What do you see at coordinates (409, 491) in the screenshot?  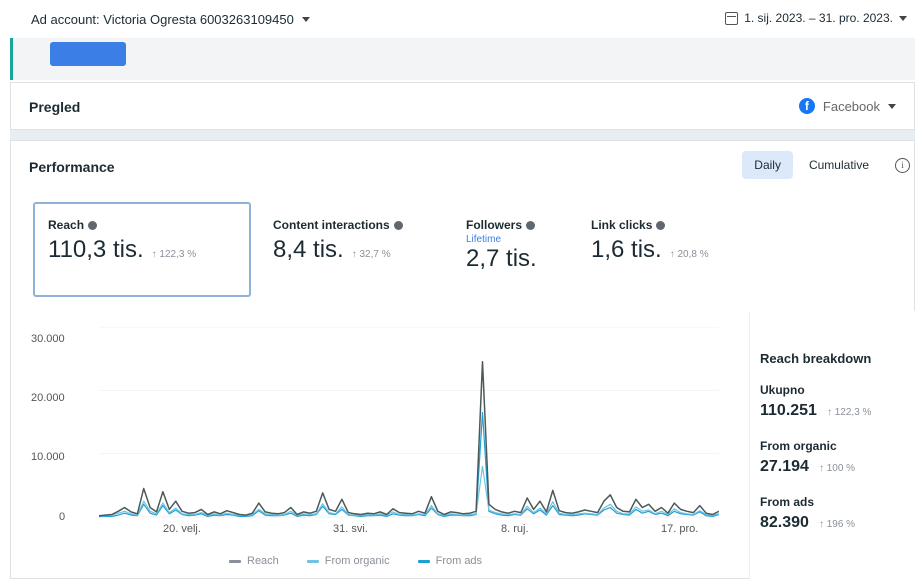 I see `series-line-from-organic` at bounding box center [409, 491].